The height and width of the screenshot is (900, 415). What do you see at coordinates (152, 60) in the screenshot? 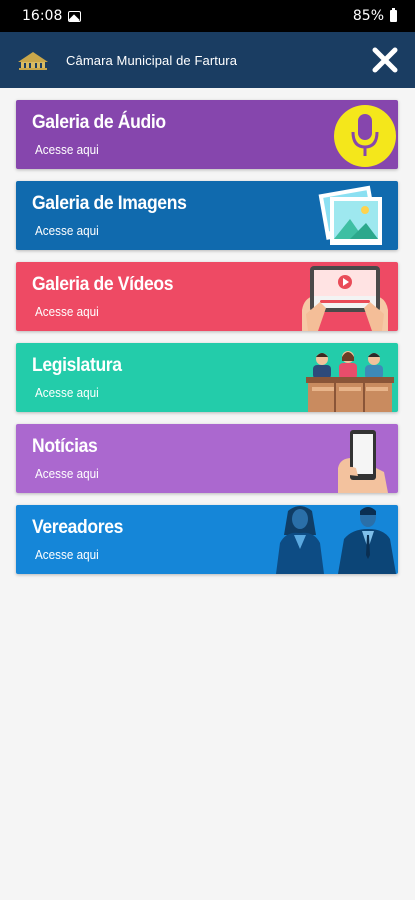
I see `header-title: Câmara Municipal de Fartura` at bounding box center [152, 60].